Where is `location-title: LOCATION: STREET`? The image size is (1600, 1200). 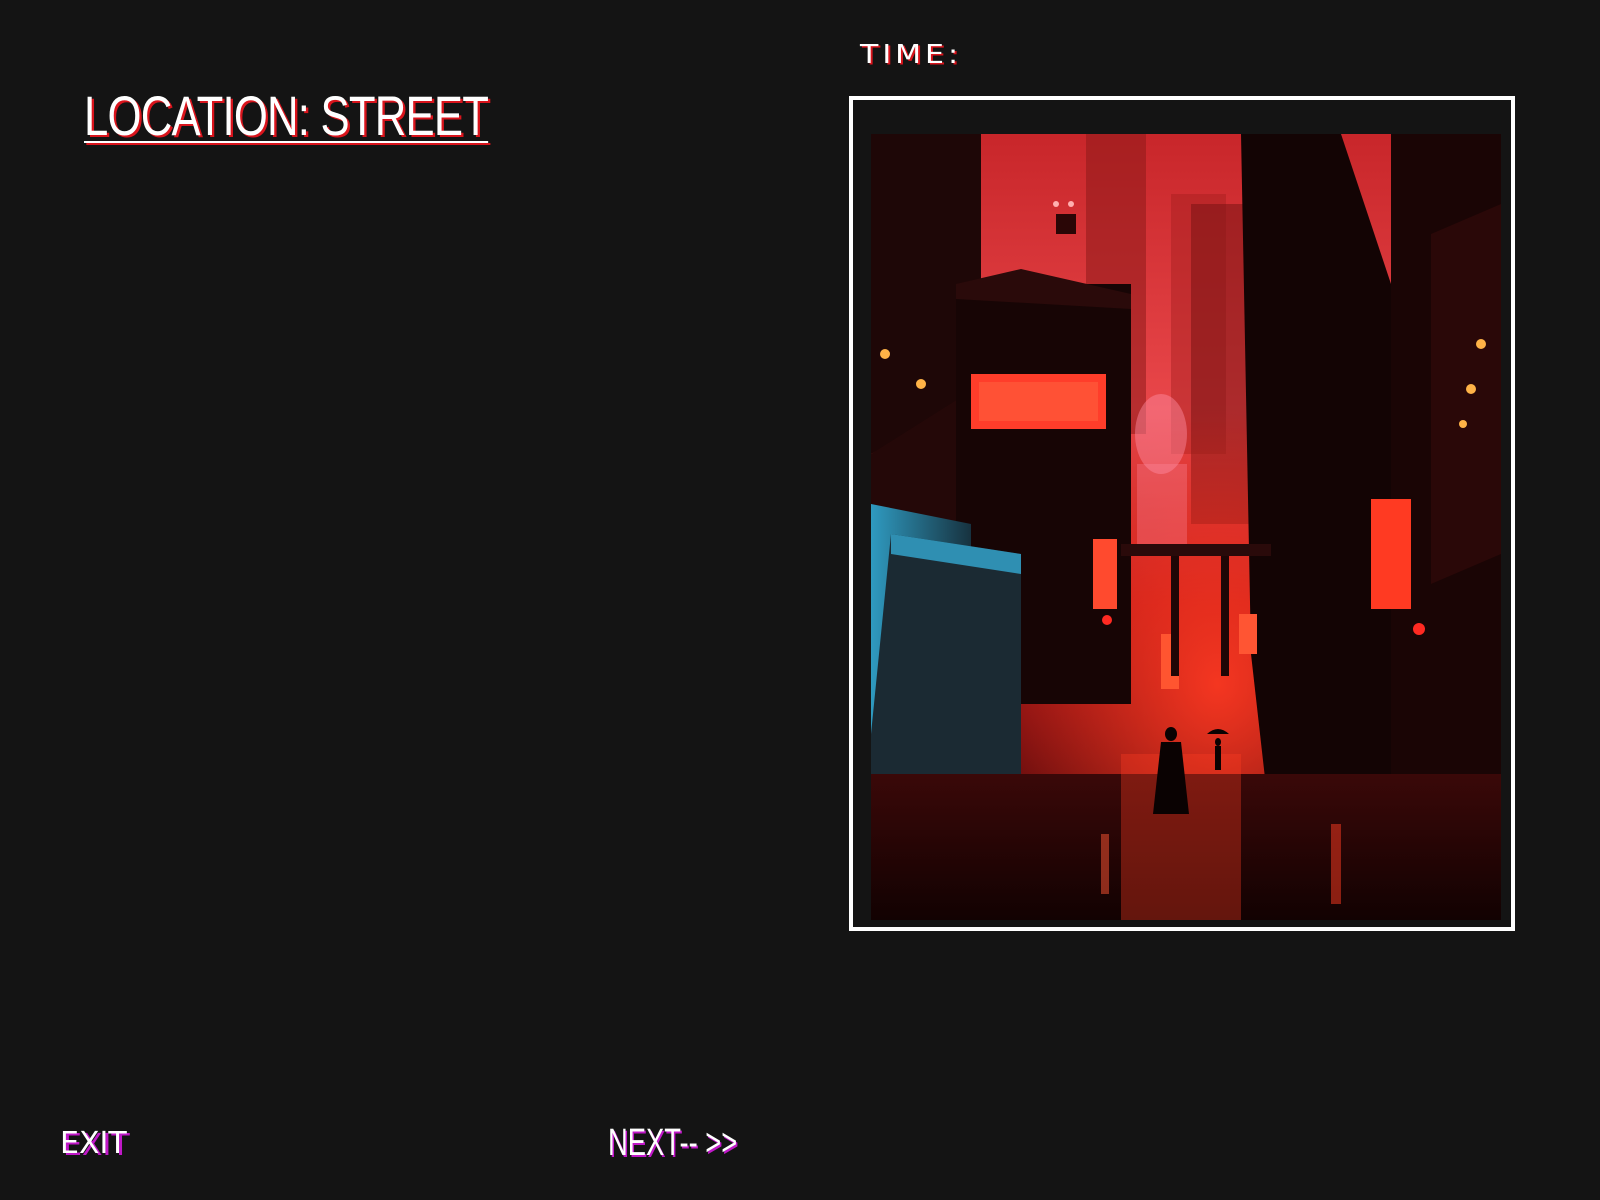
location-title: LOCATION: STREET is located at coordinates (286, 115).